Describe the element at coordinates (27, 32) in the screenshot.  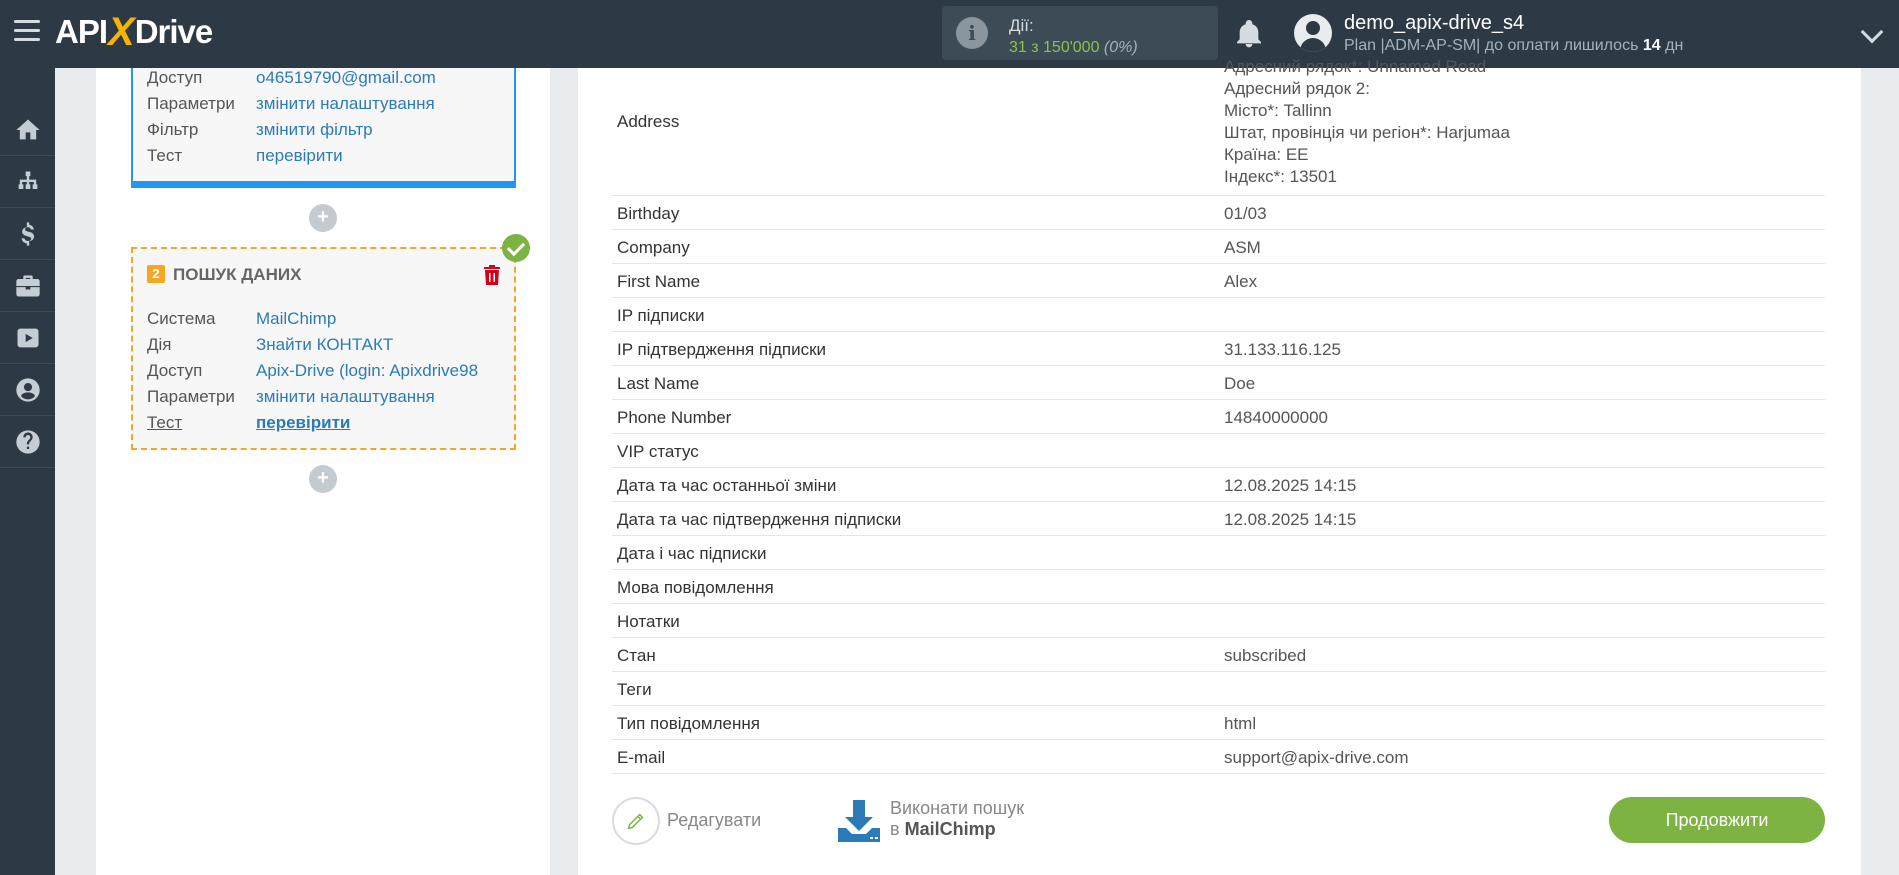
I see `menu-icon` at that location.